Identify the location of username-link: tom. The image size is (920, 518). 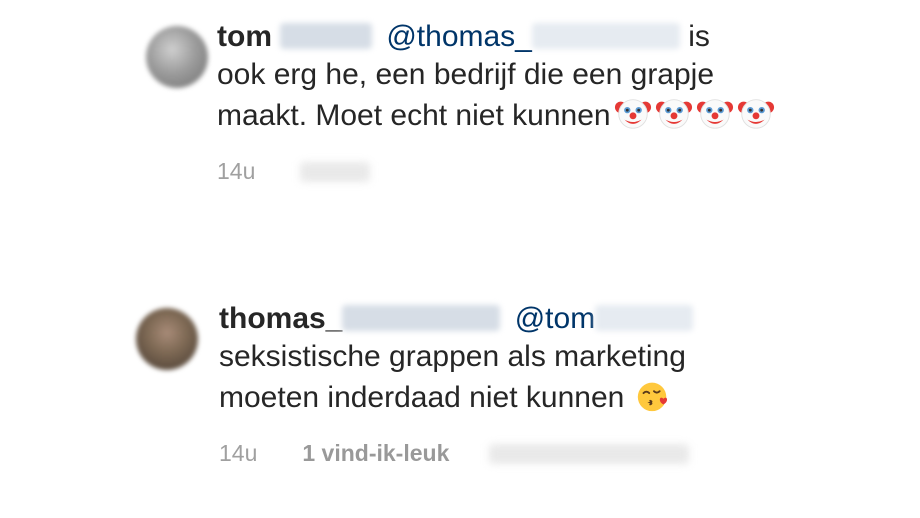
(244, 36).